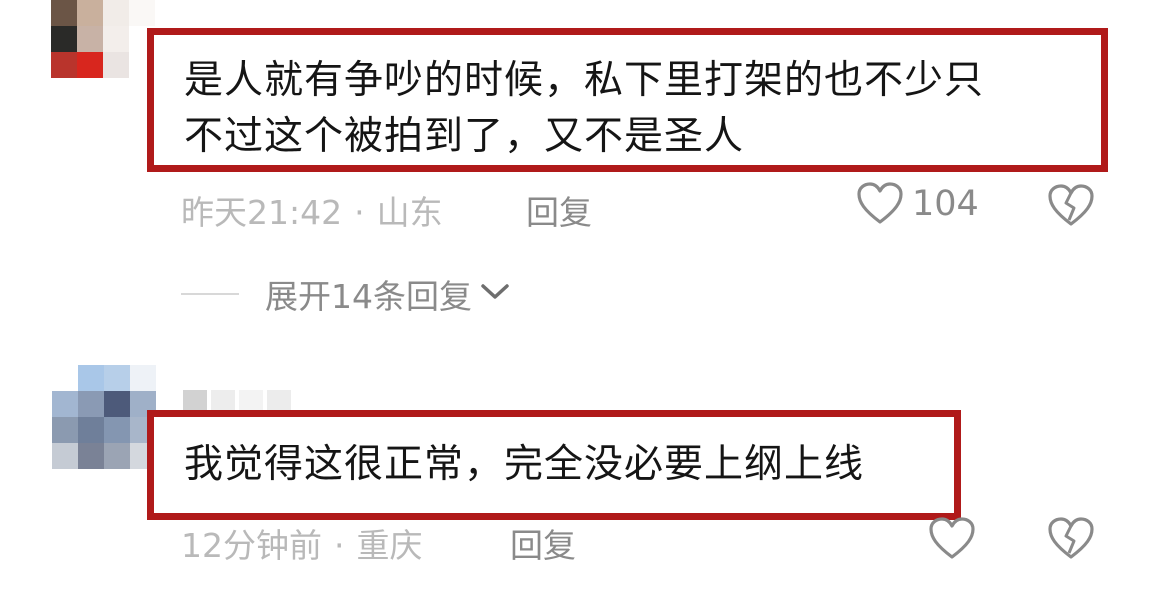  I want to click on comment-location: 山东, so click(409, 212).